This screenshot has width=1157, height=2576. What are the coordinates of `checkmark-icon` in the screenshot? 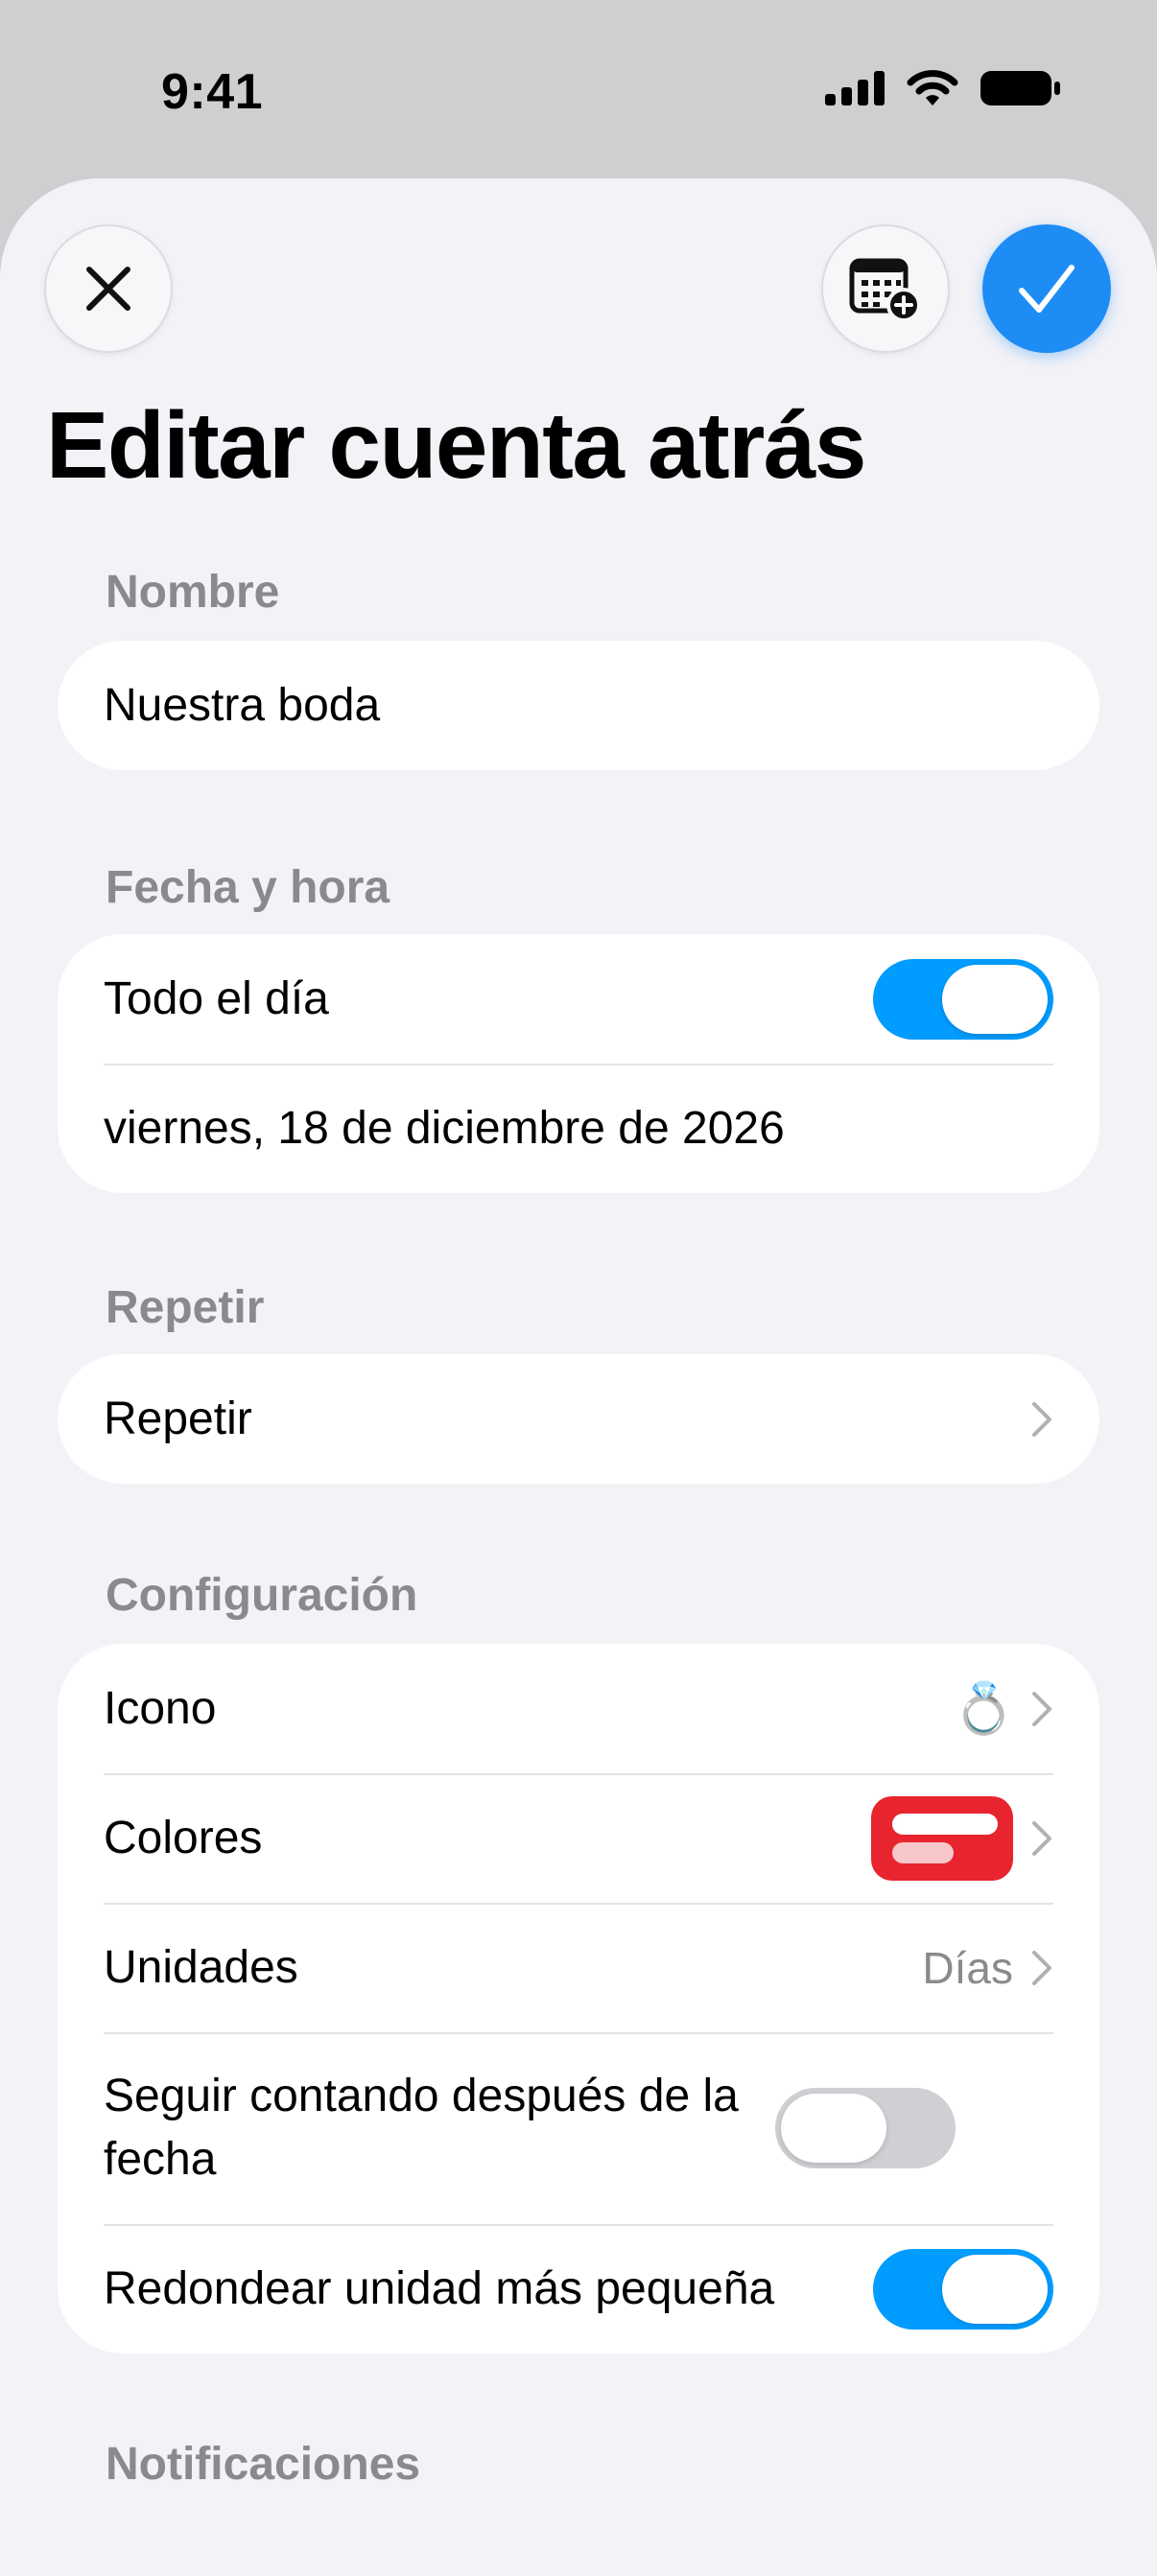 It's located at (1046, 289).